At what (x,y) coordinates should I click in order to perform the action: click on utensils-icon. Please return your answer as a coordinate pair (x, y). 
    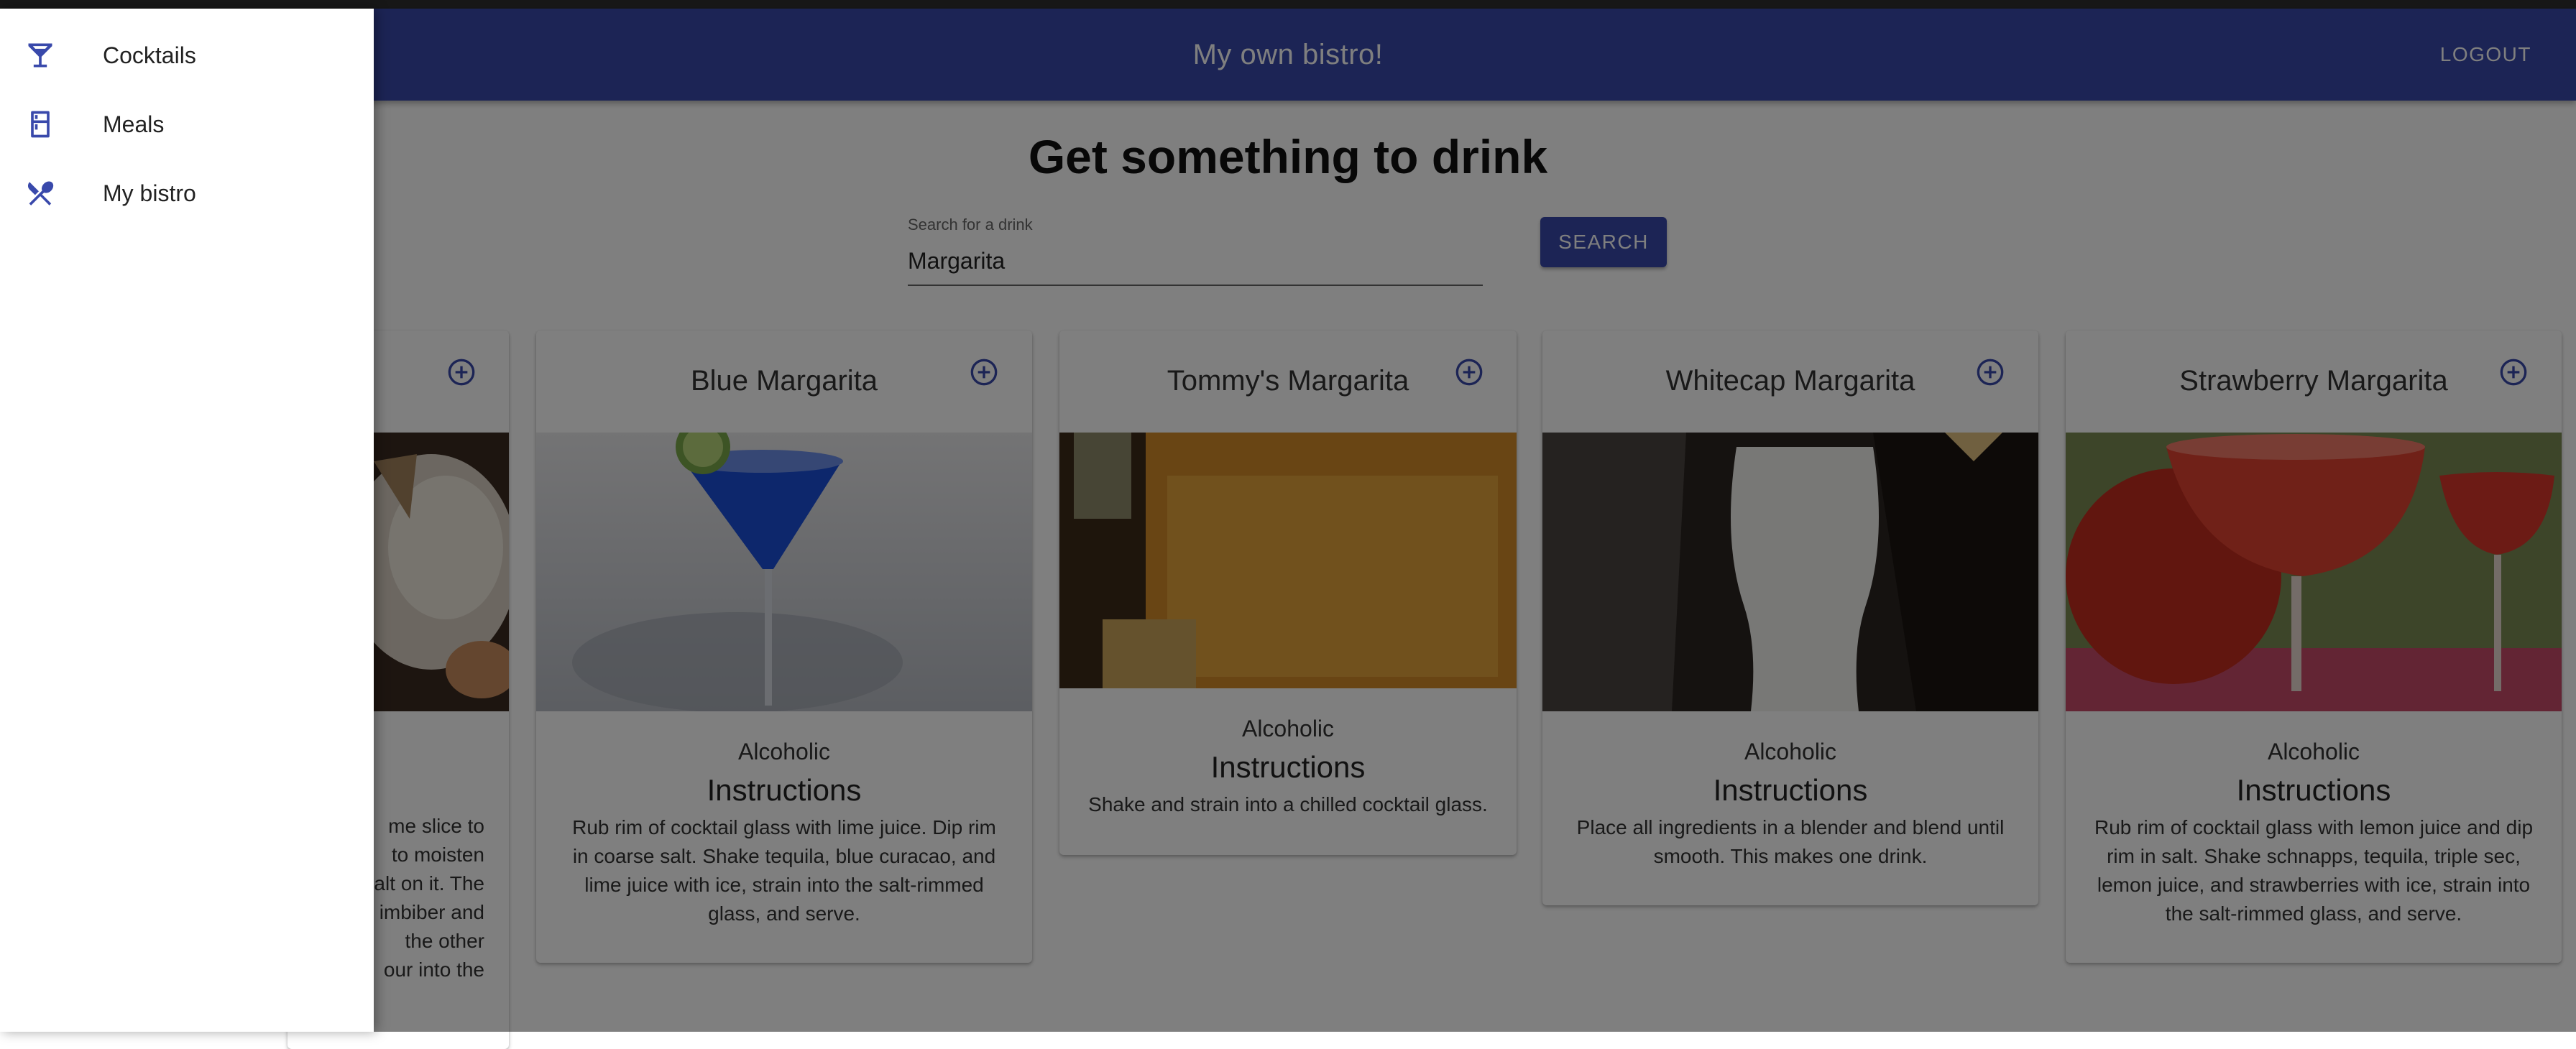
    Looking at the image, I should click on (40, 193).